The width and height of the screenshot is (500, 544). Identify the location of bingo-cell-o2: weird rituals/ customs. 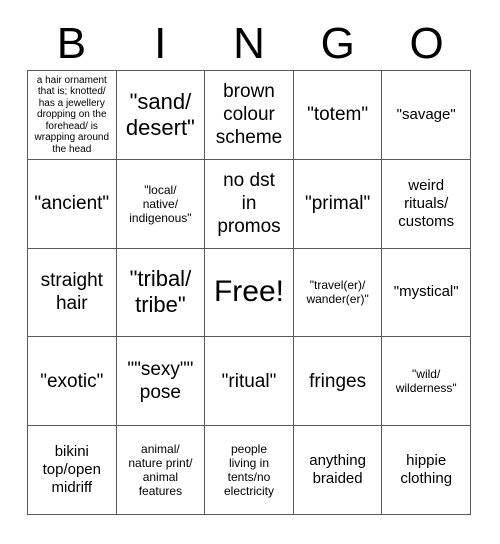
(426, 204).